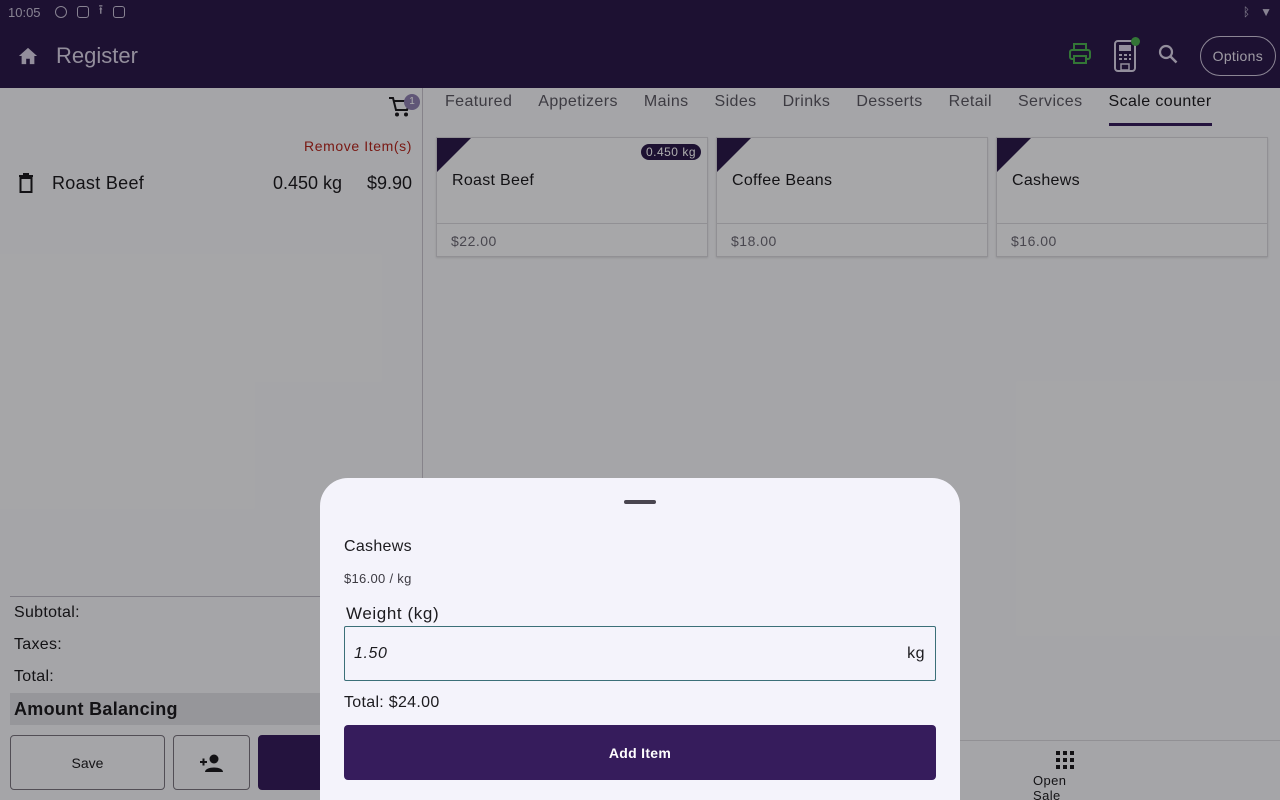  Describe the element at coordinates (640, 752) in the screenshot. I see `add-item-button: Add Item` at that location.